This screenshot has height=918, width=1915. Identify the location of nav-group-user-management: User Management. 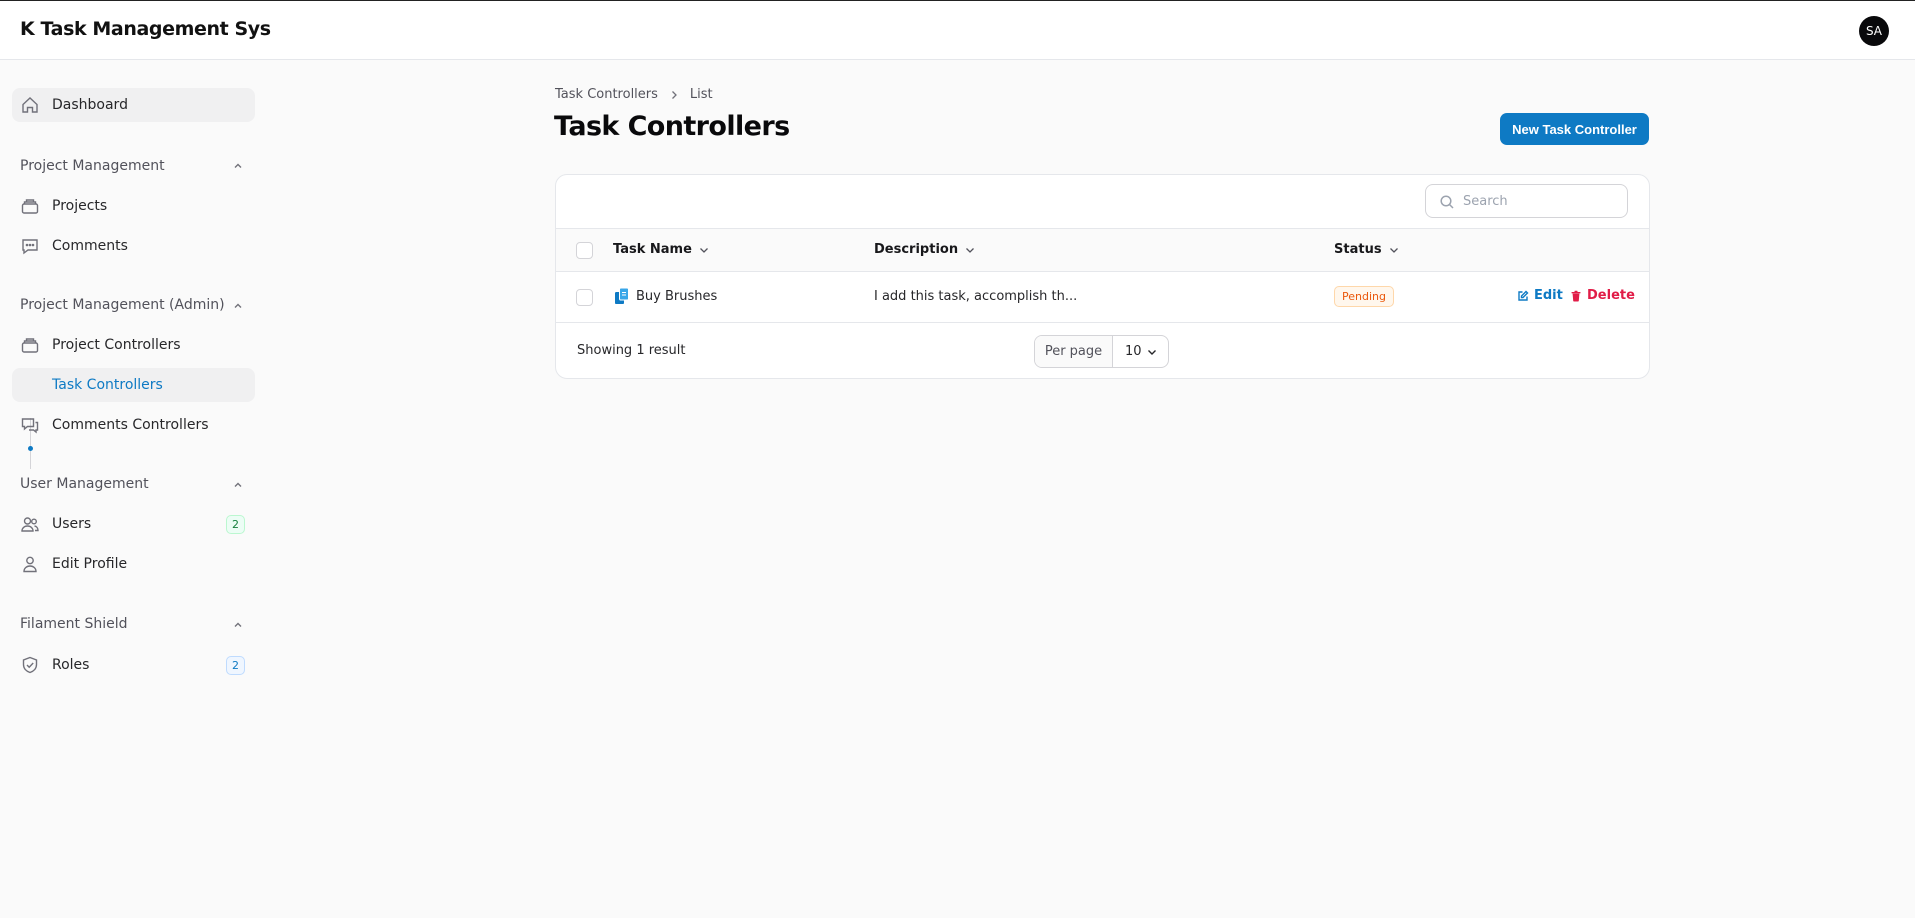
(84, 484).